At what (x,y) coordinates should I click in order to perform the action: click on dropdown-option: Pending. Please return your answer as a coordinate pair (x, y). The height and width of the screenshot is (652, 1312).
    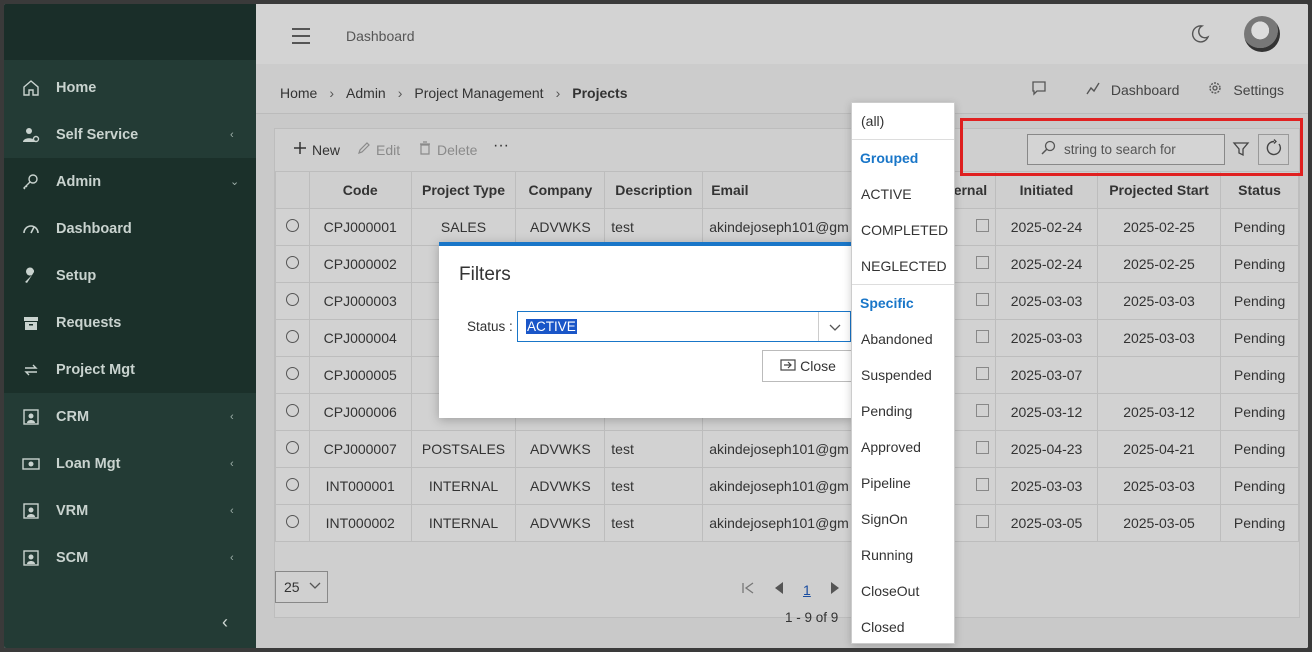
    Looking at the image, I should click on (886, 411).